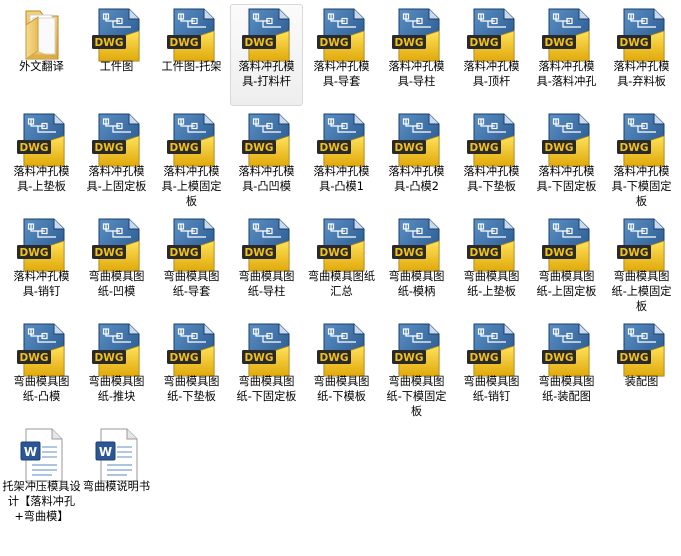 This screenshot has width=681, height=556. I want to click on file-label: 落料冲孔模具-凸模2, so click(416, 179).